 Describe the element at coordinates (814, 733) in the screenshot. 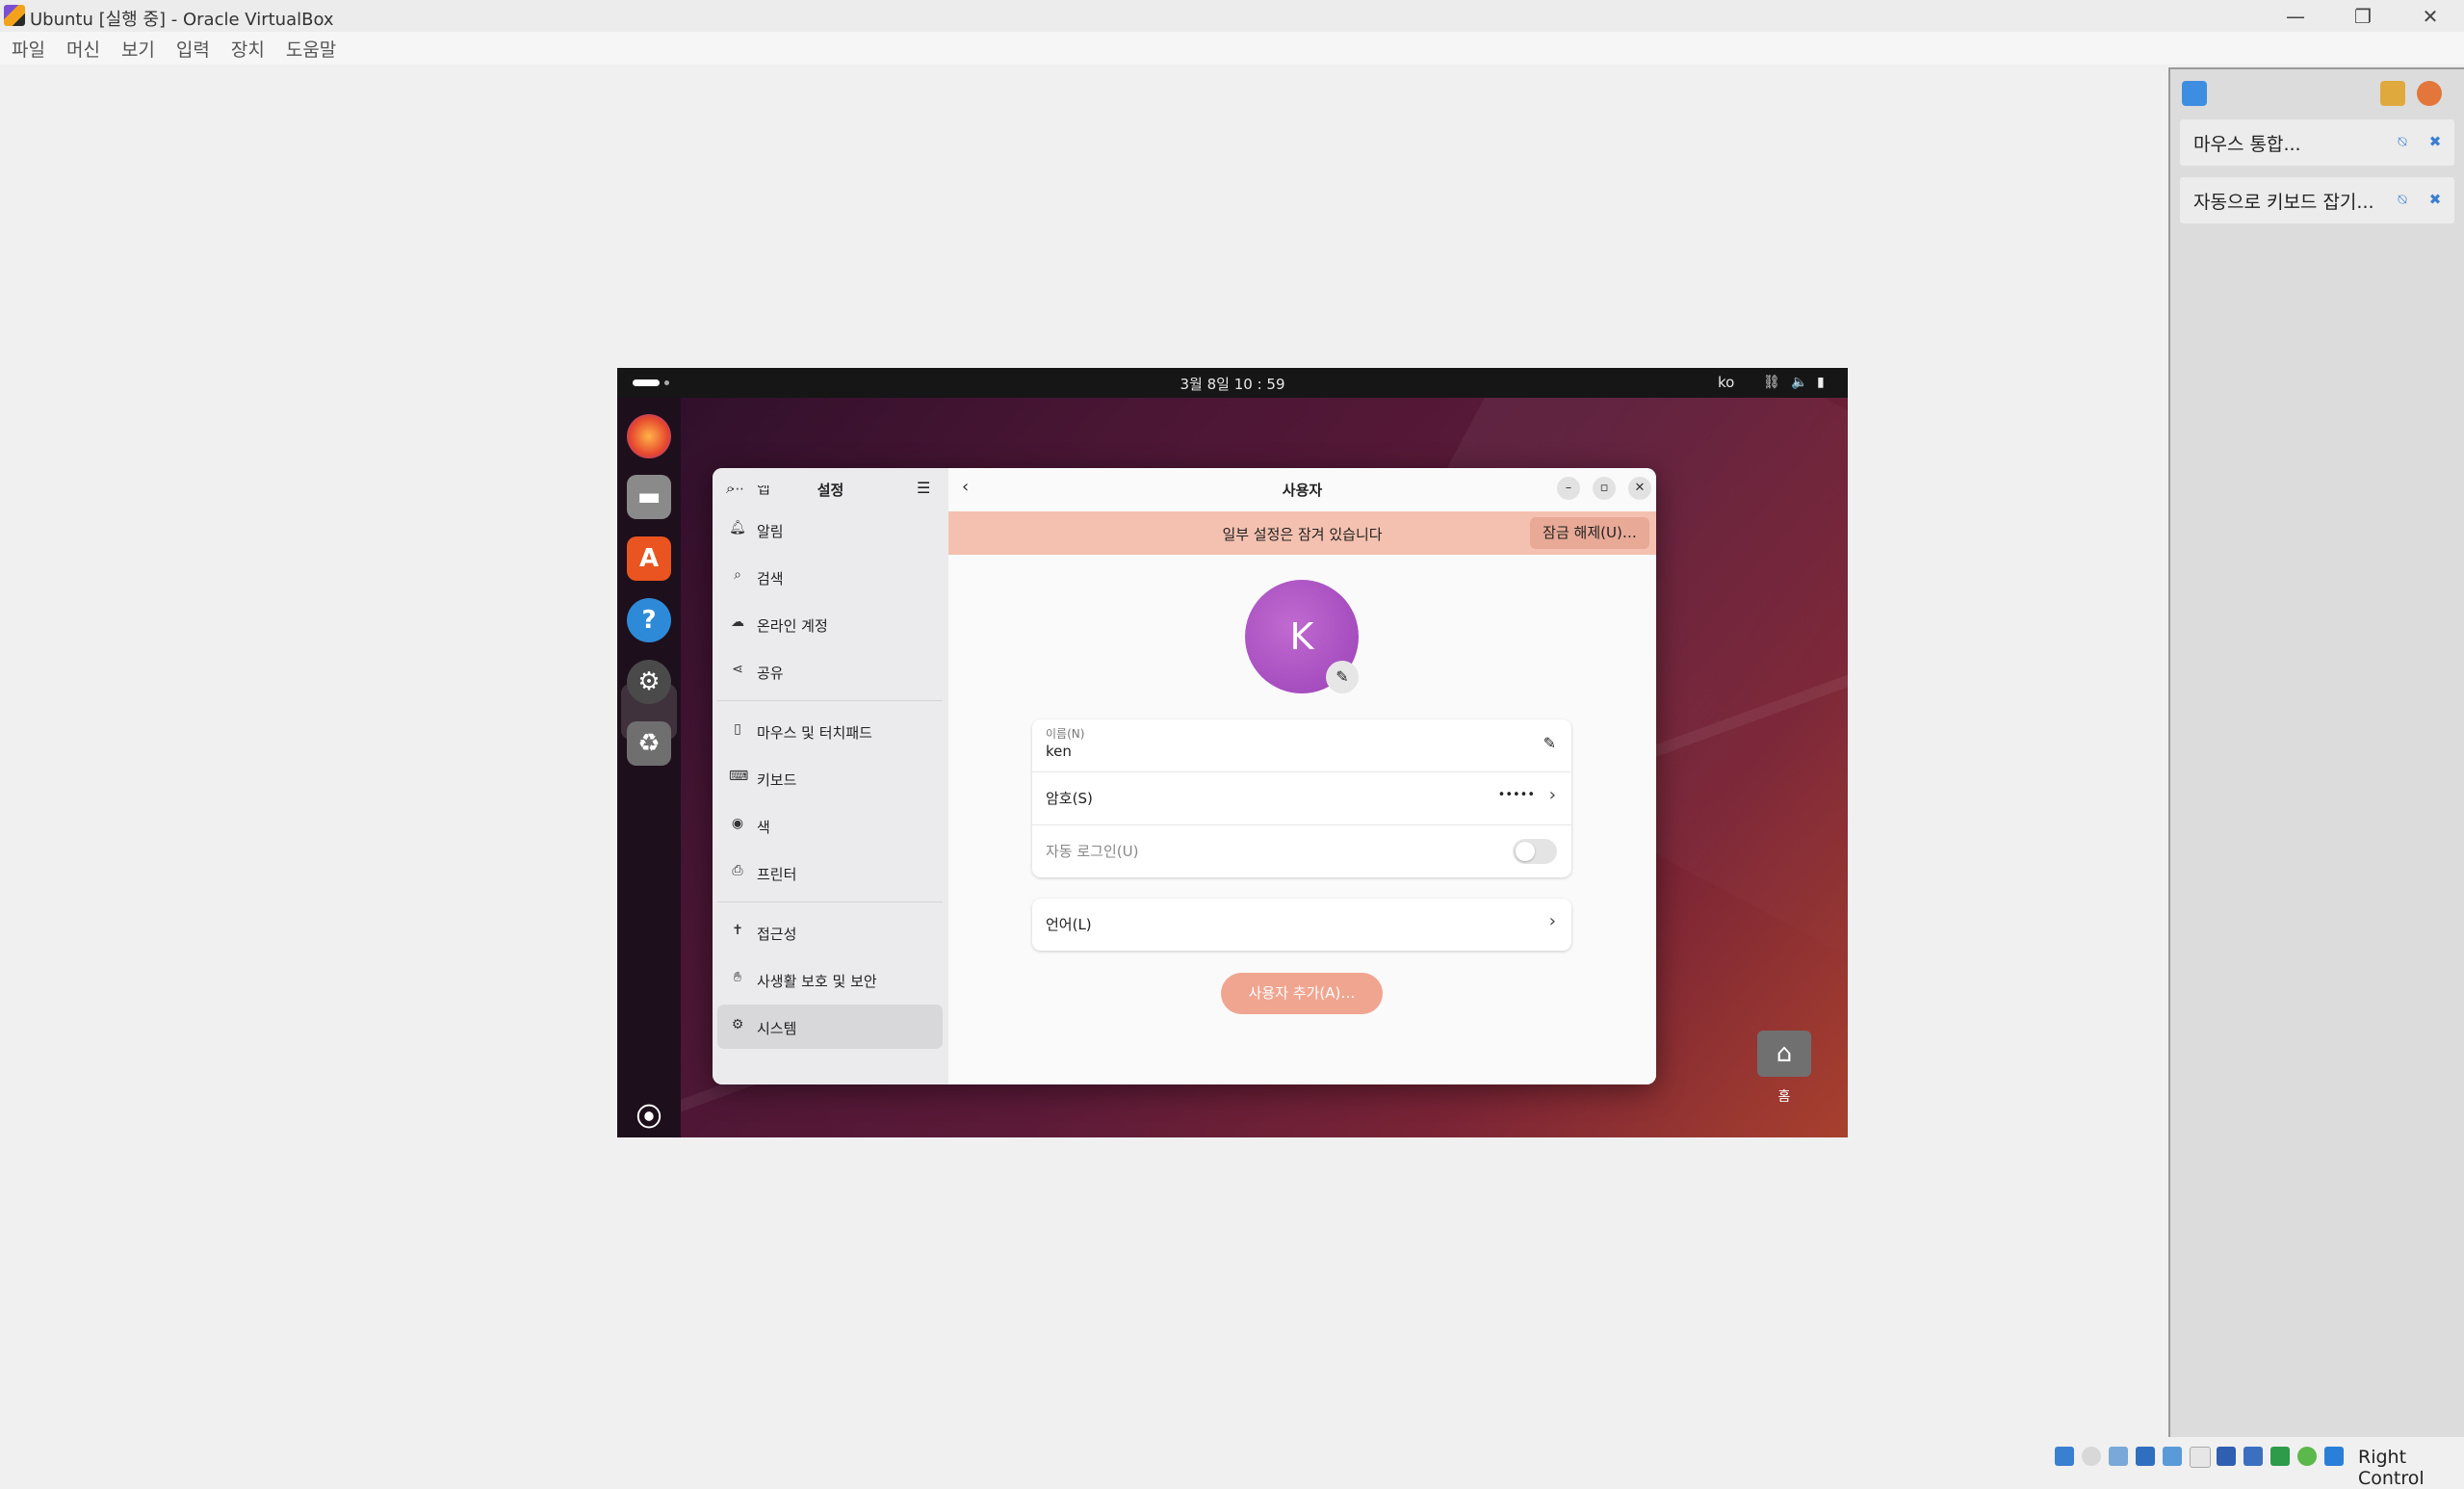

I see `sidebar-item-label: 마우스 및 터치패드` at that location.